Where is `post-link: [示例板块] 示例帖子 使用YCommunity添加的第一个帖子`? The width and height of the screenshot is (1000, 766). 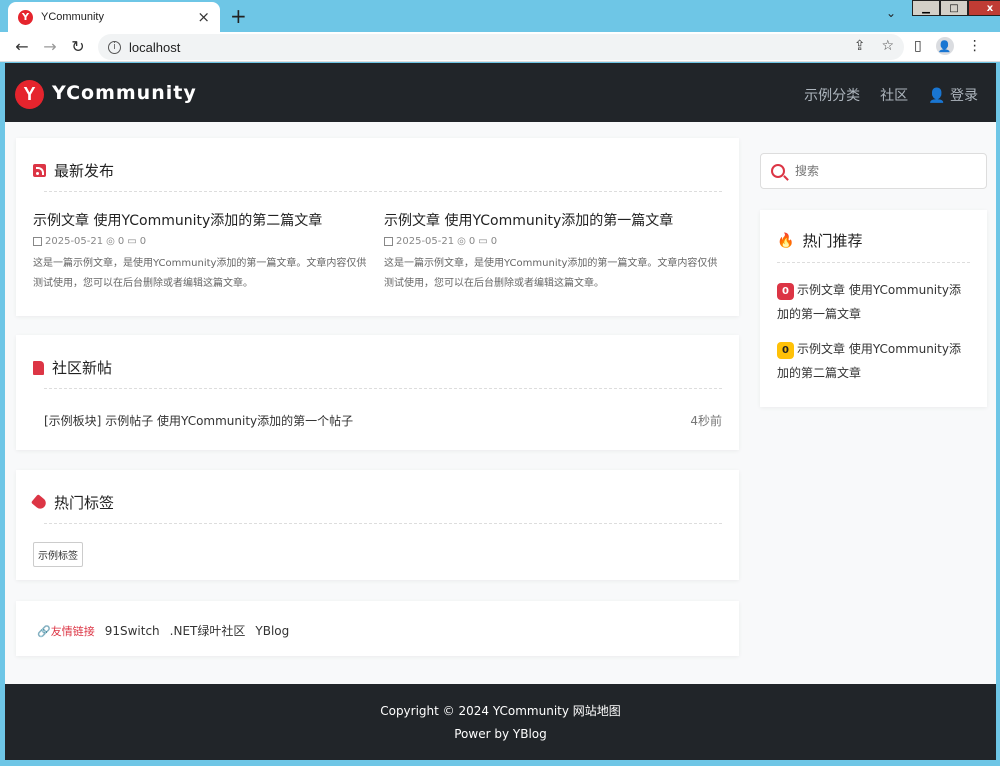 post-link: [示例板块] 示例帖子 使用YCommunity添加的第一个帖子 is located at coordinates (198, 420).